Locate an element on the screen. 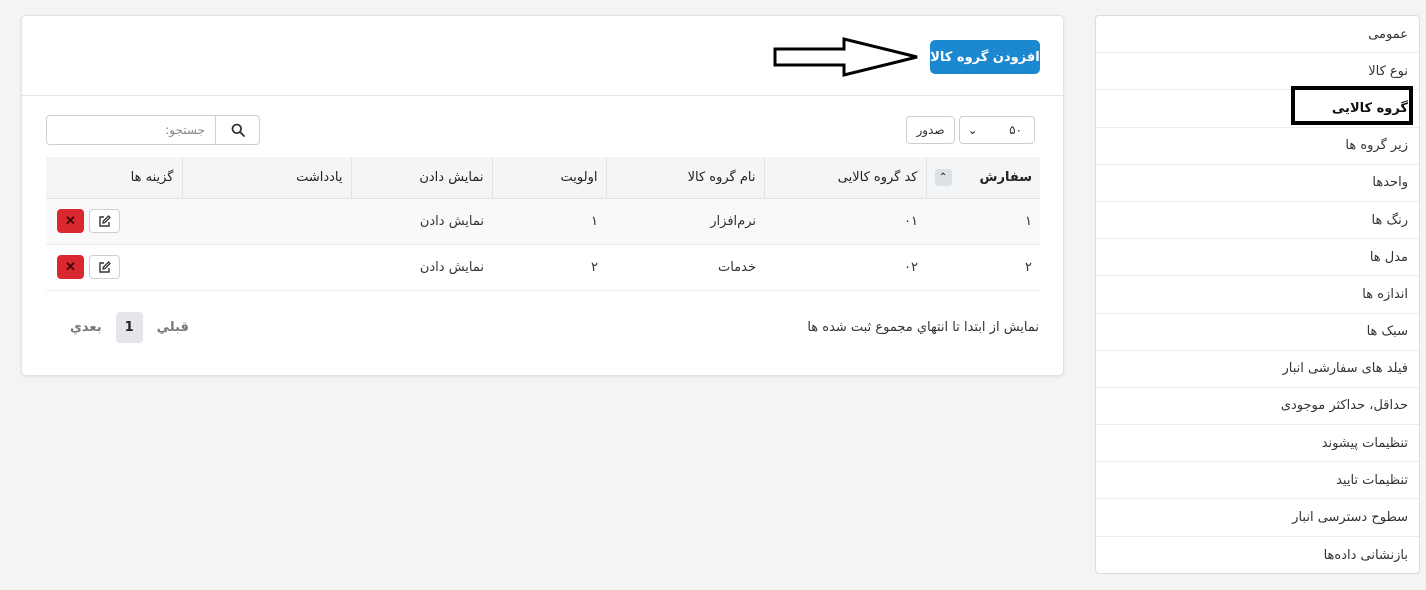 The image size is (1426, 590). cell-code: ۰۲ is located at coordinates (845, 267).